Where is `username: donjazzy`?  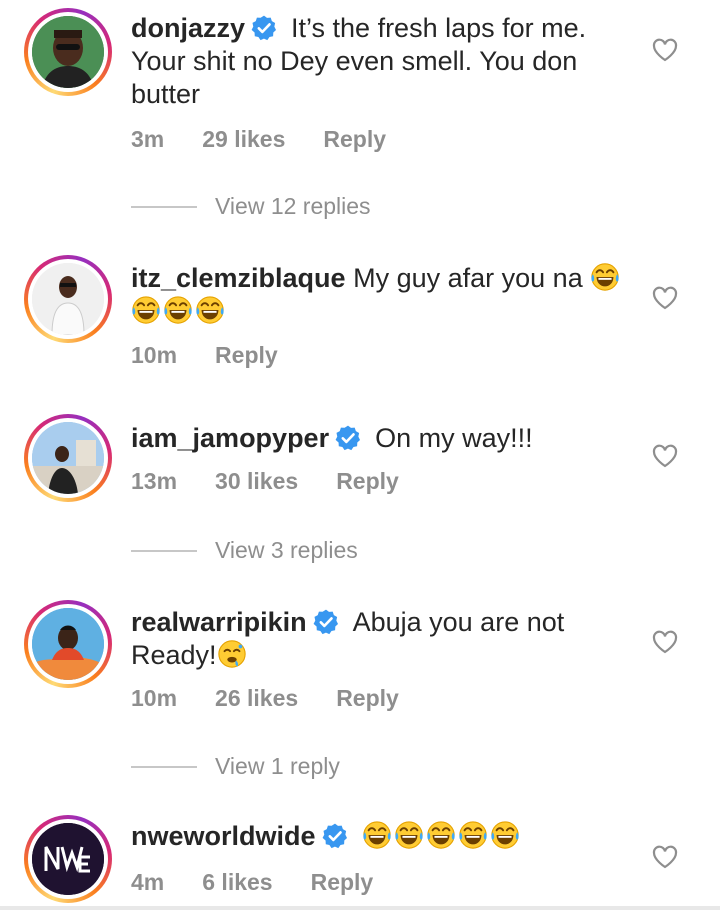
username: donjazzy is located at coordinates (188, 28).